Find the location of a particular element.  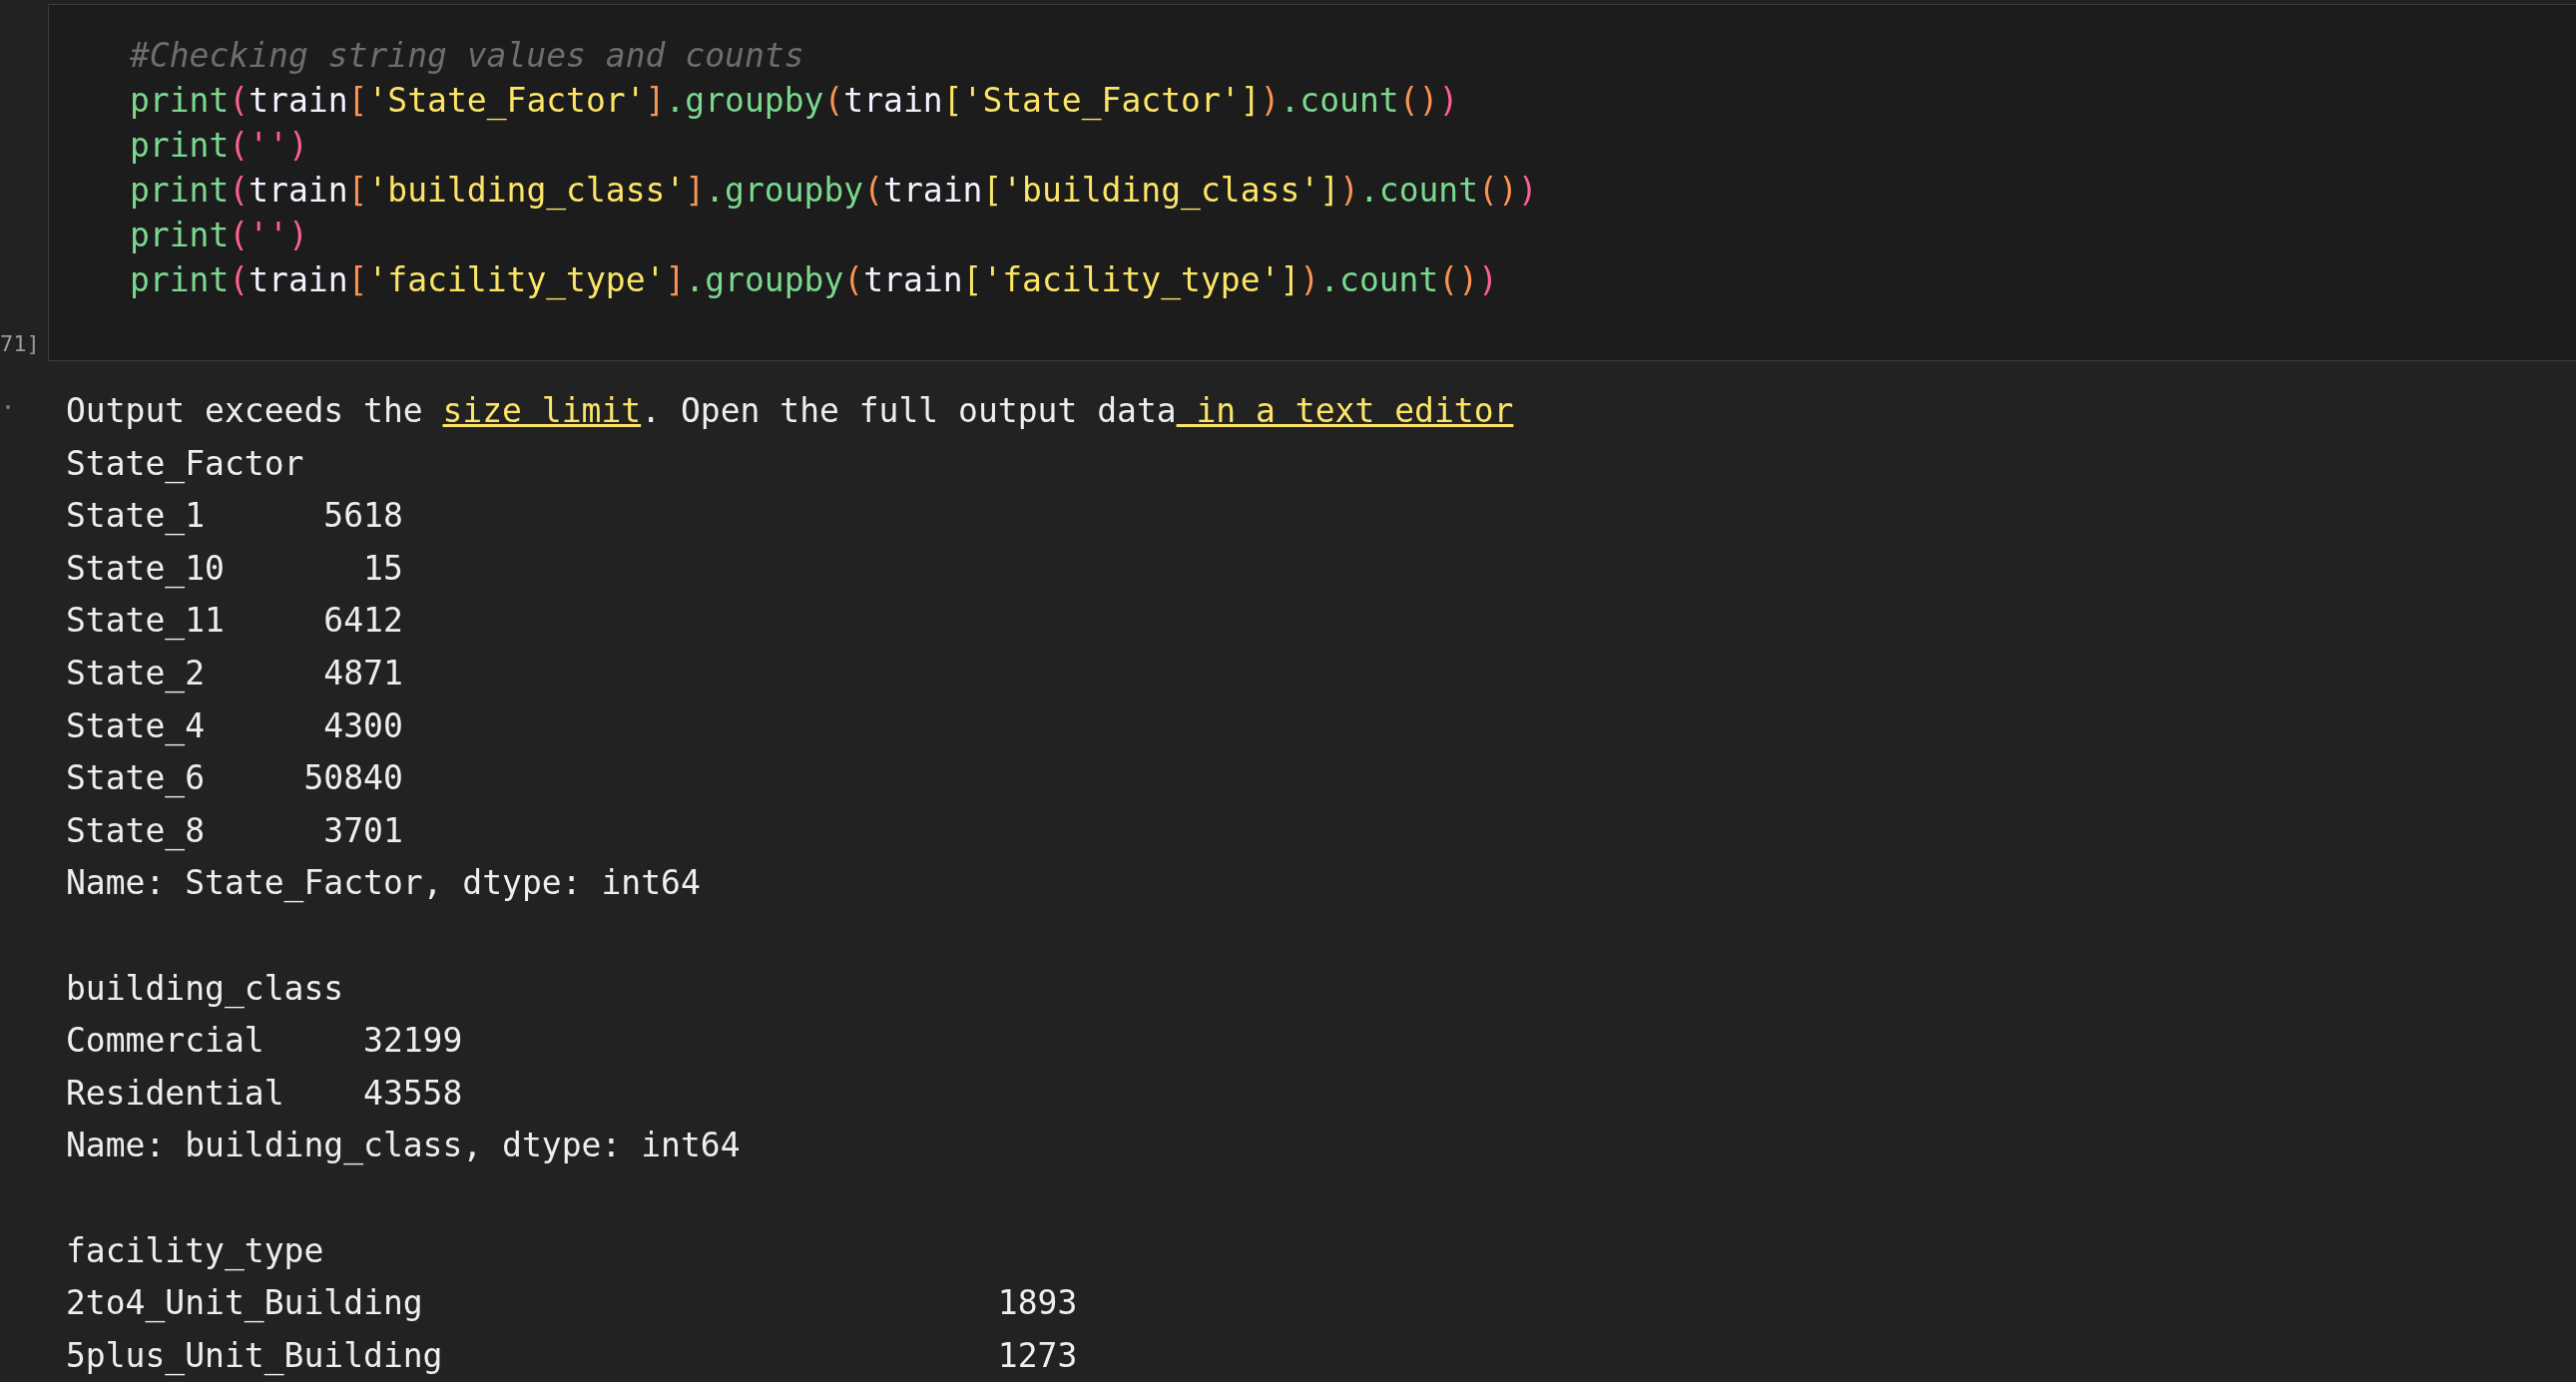

output-line: State_11 6412 is located at coordinates (235, 621).